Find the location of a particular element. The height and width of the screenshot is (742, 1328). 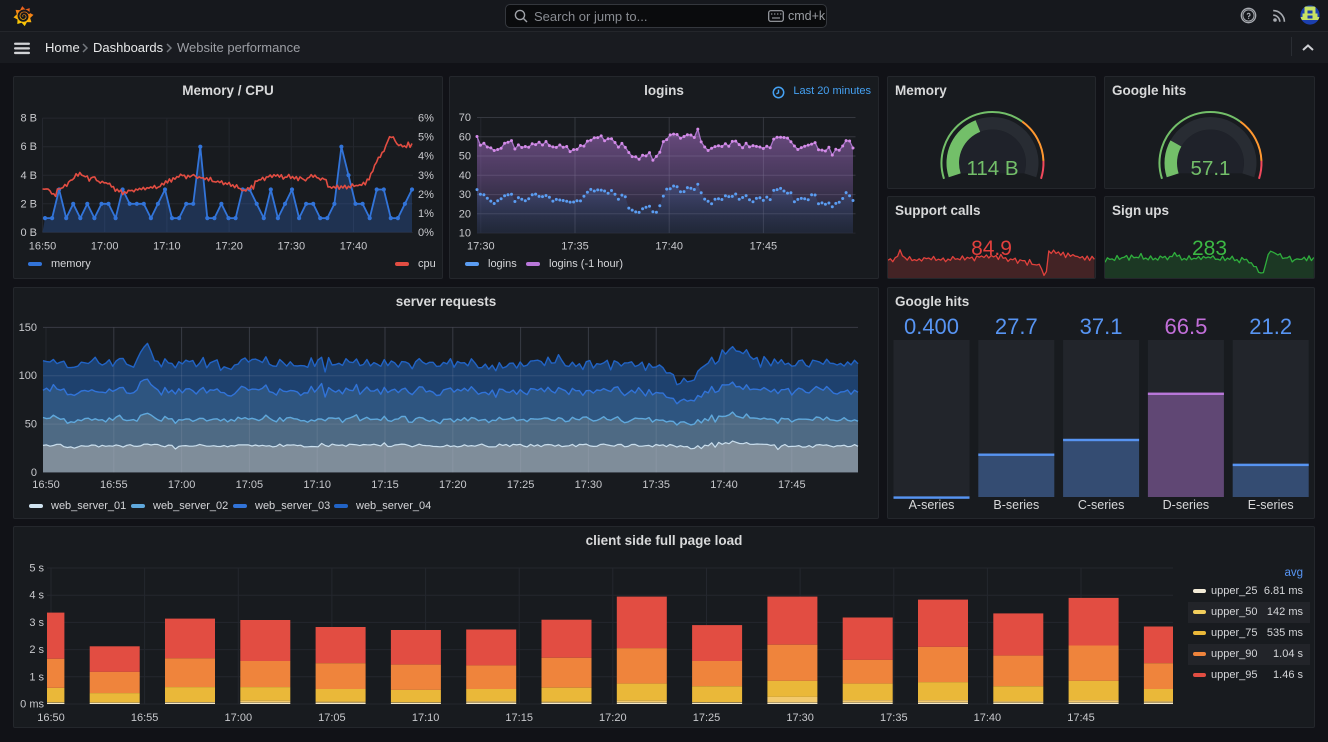

svg-text: 0.400 is located at coordinates (931, 326).